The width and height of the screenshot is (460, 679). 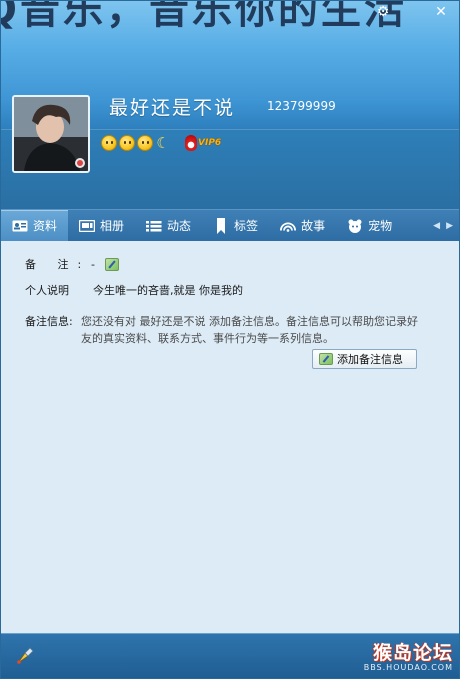 I want to click on chevron-right-icon: ▶, so click(x=449, y=226).